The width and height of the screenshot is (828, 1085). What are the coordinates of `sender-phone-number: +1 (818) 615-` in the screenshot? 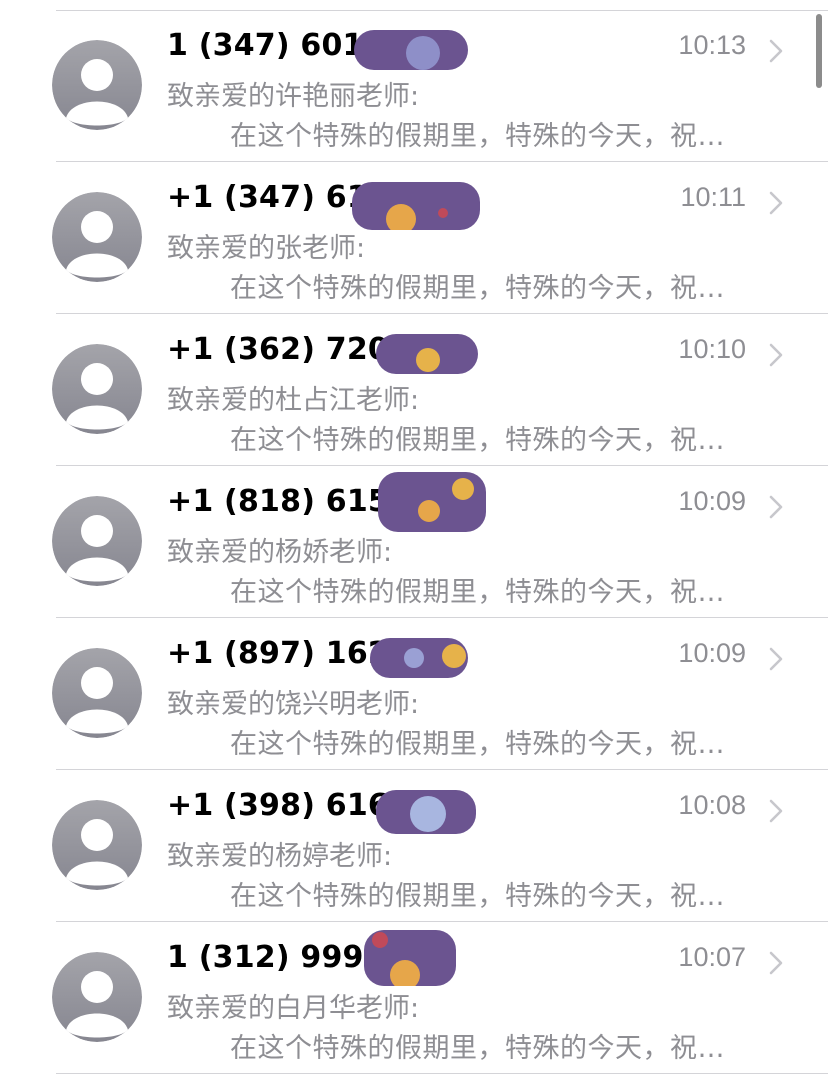 It's located at (284, 501).